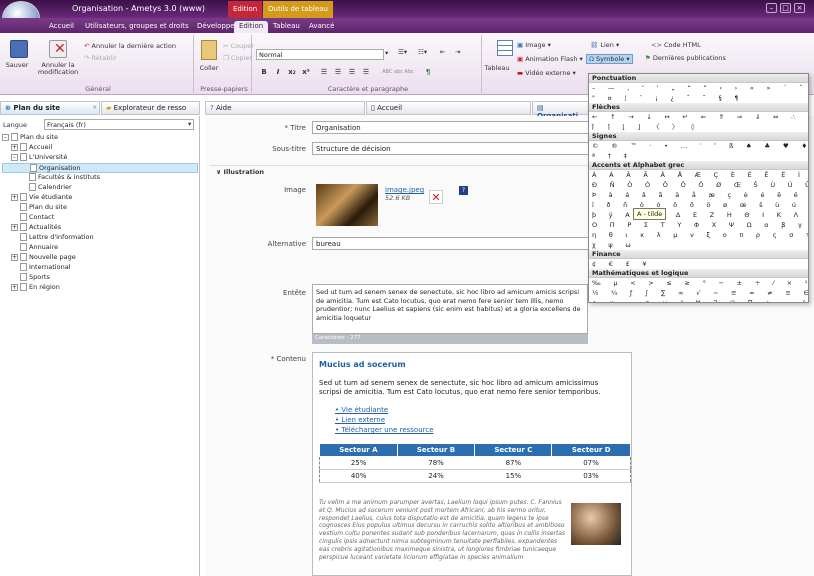  What do you see at coordinates (19, 50) in the screenshot?
I see `save-button` at bounding box center [19, 50].